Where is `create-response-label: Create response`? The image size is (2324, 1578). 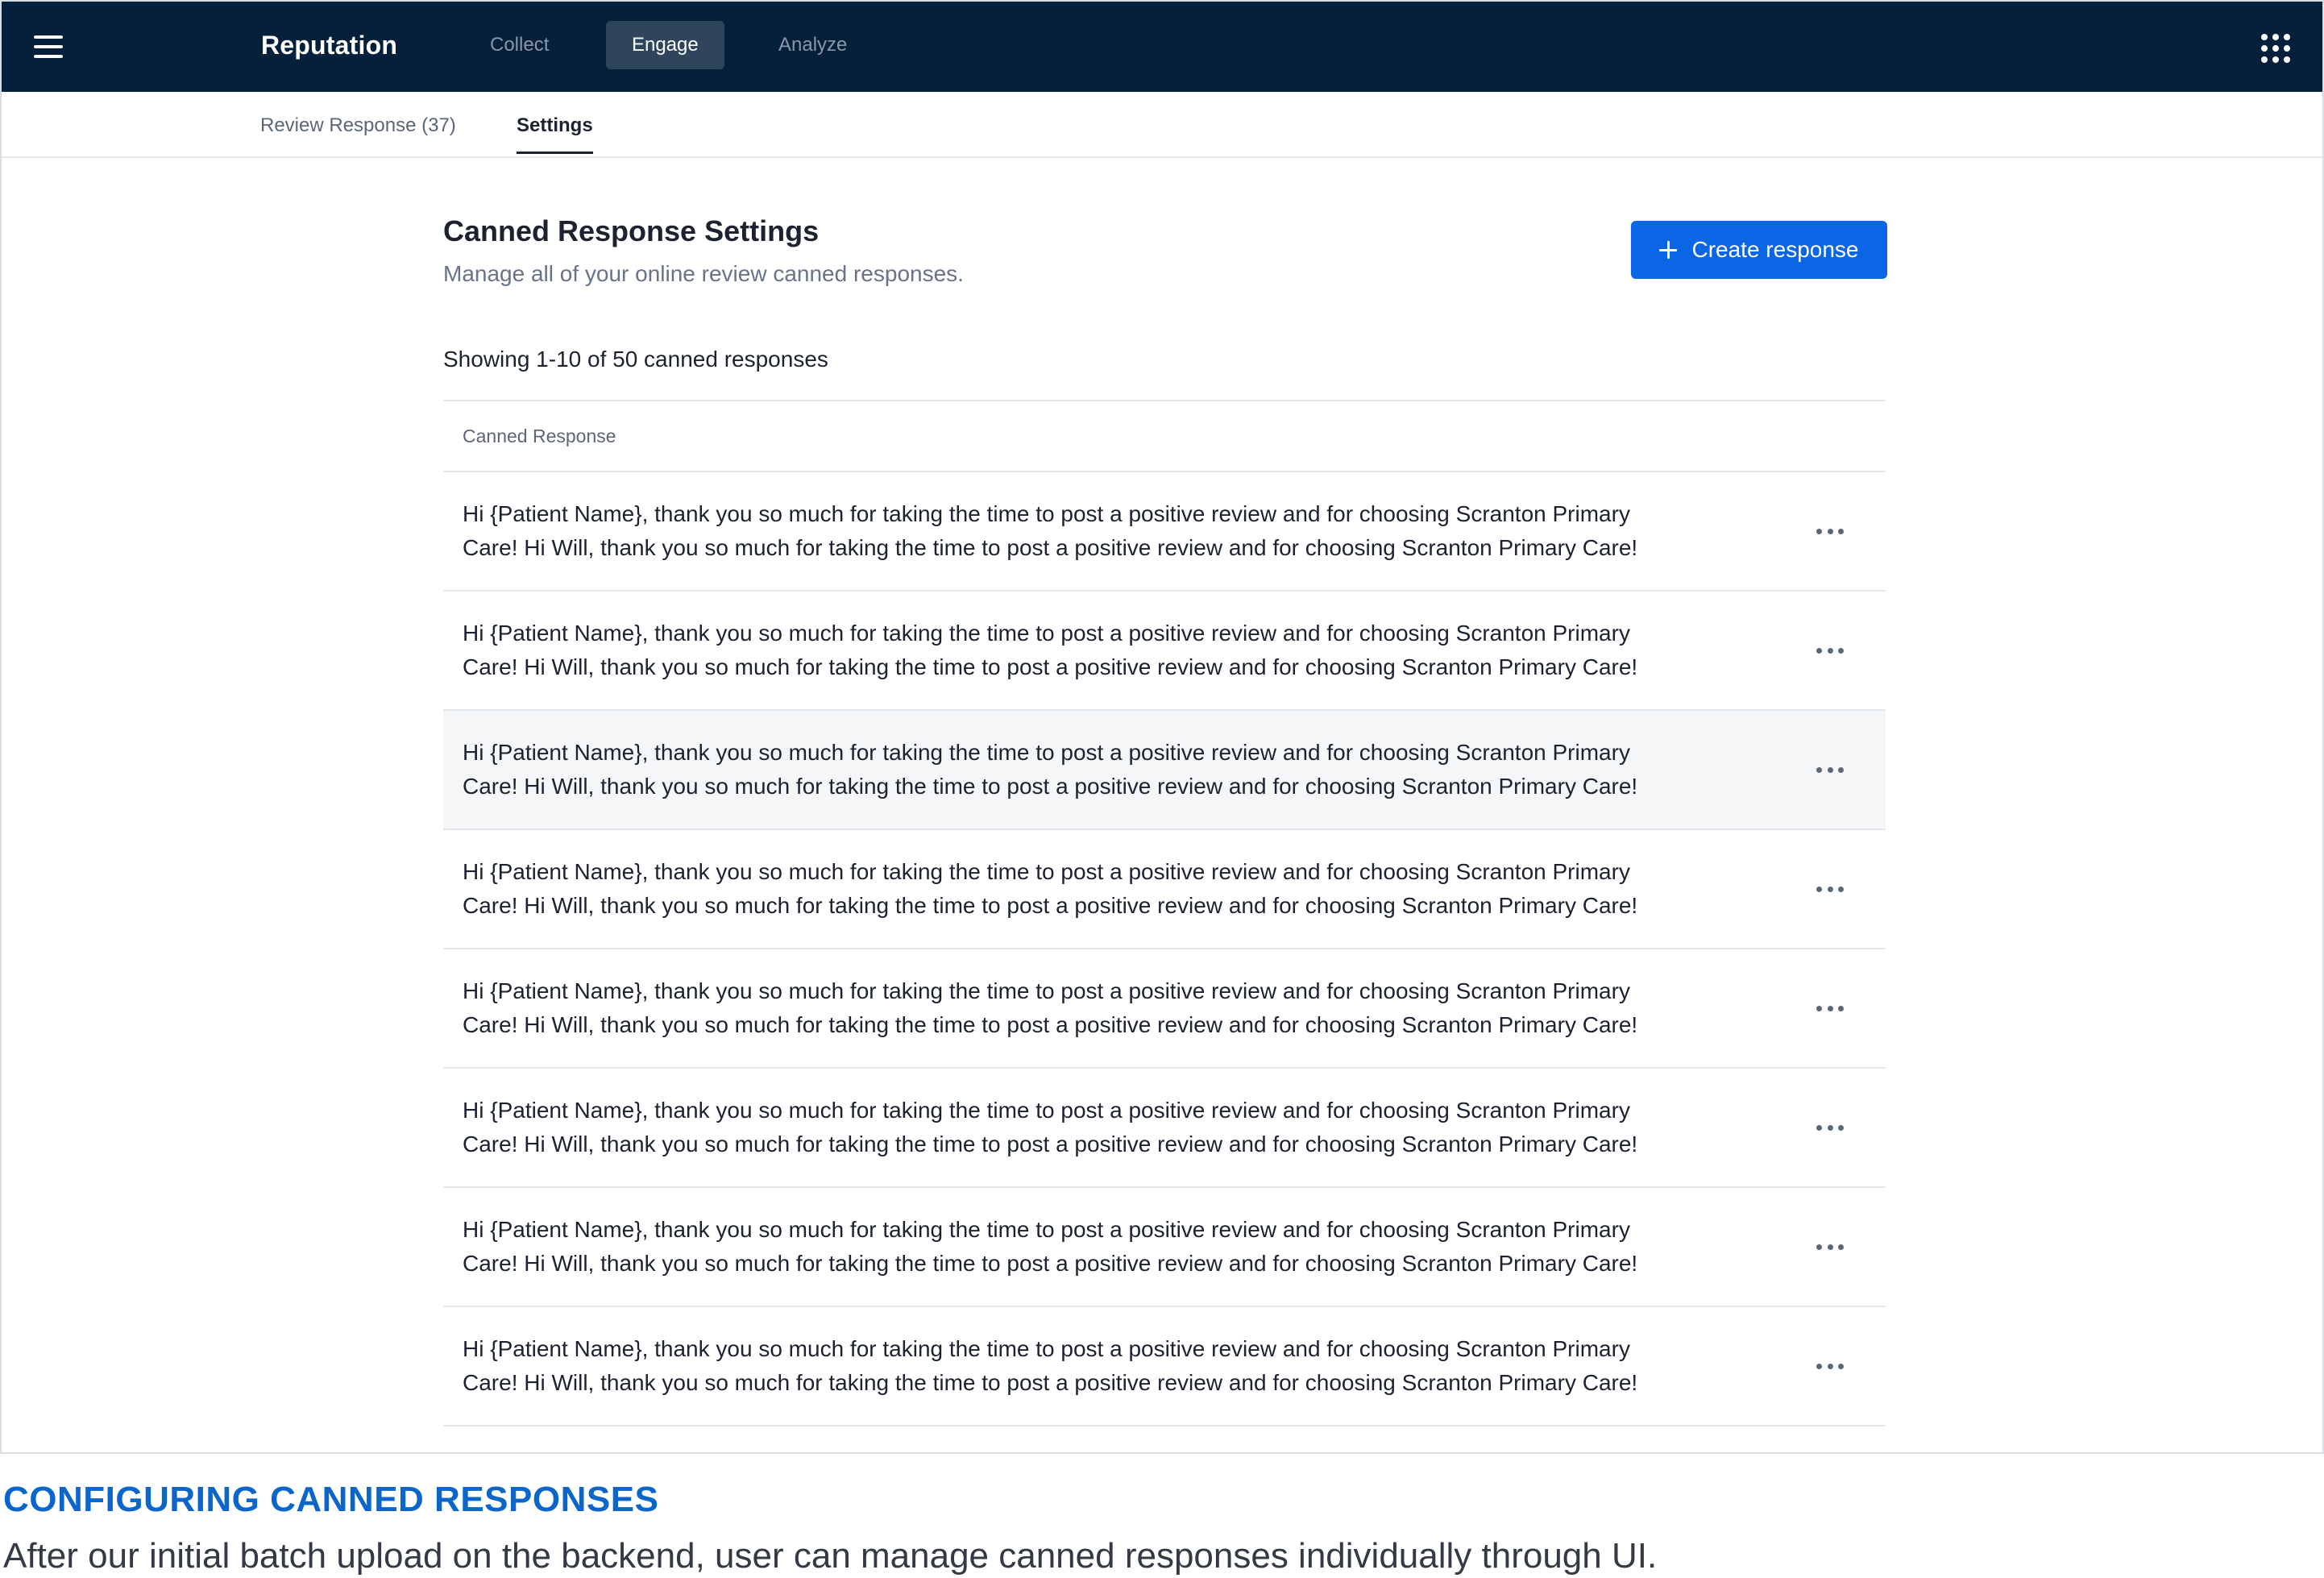 create-response-label: Create response is located at coordinates (1775, 249).